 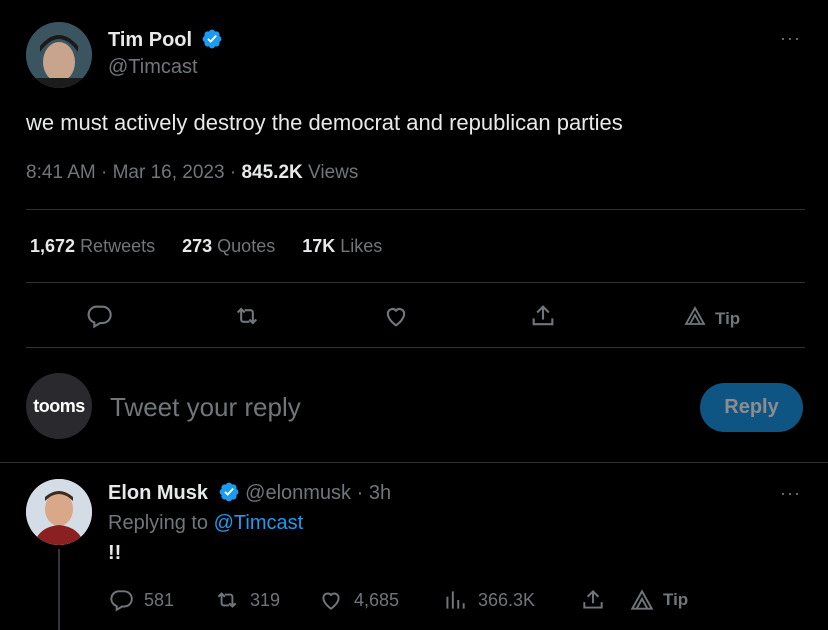 What do you see at coordinates (159, 599) in the screenshot?
I see `reply-count: 581` at bounding box center [159, 599].